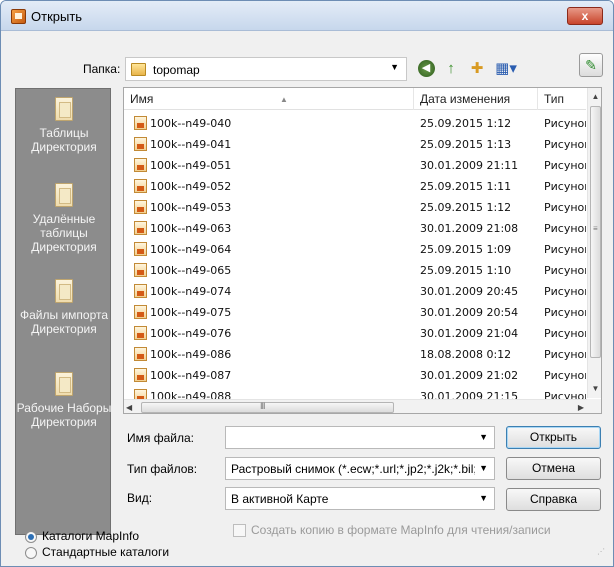 The height and width of the screenshot is (567, 614). Describe the element at coordinates (553, 468) in the screenshot. I see `cancel-button: Отмена` at that location.